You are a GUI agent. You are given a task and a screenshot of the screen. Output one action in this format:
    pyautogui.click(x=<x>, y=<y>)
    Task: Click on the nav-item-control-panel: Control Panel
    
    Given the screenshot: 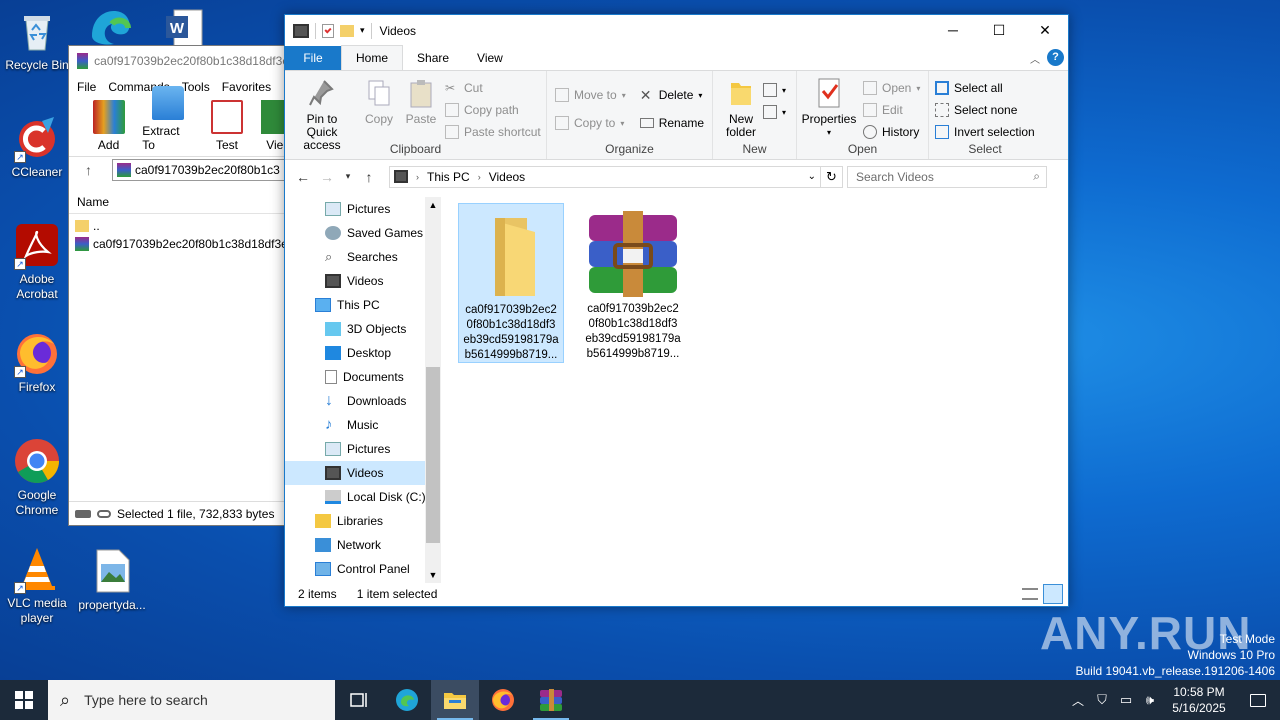 What is the action you would take?
    pyautogui.click(x=355, y=569)
    